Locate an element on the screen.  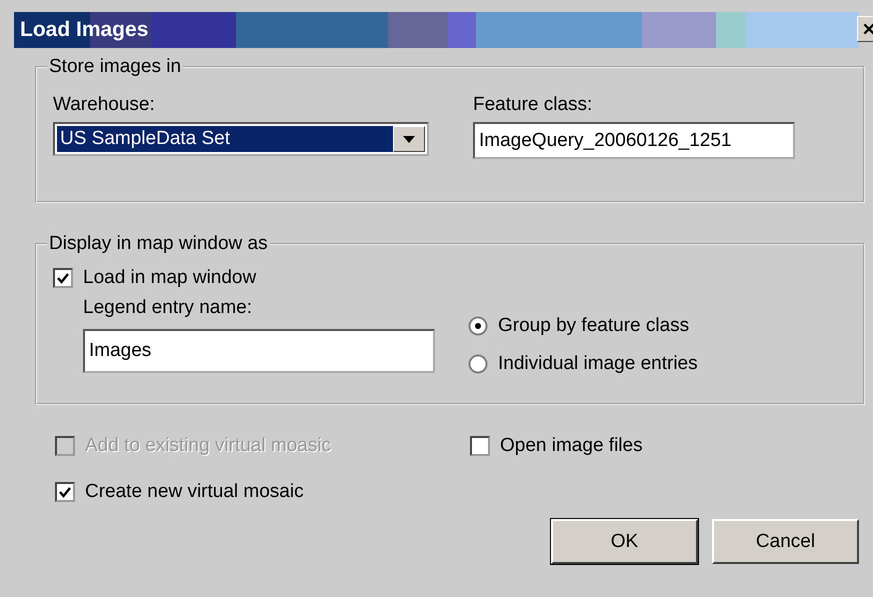
checkbox-label: Load in map window is located at coordinates (169, 278).